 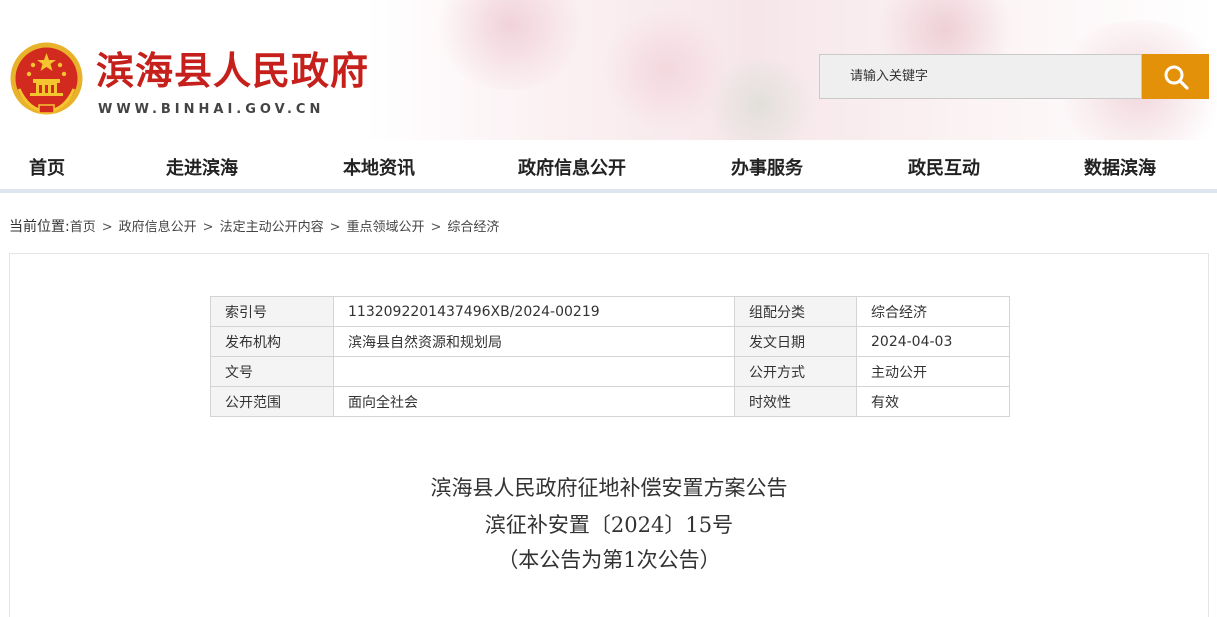 I want to click on meta-key: 索引号, so click(x=272, y=311).